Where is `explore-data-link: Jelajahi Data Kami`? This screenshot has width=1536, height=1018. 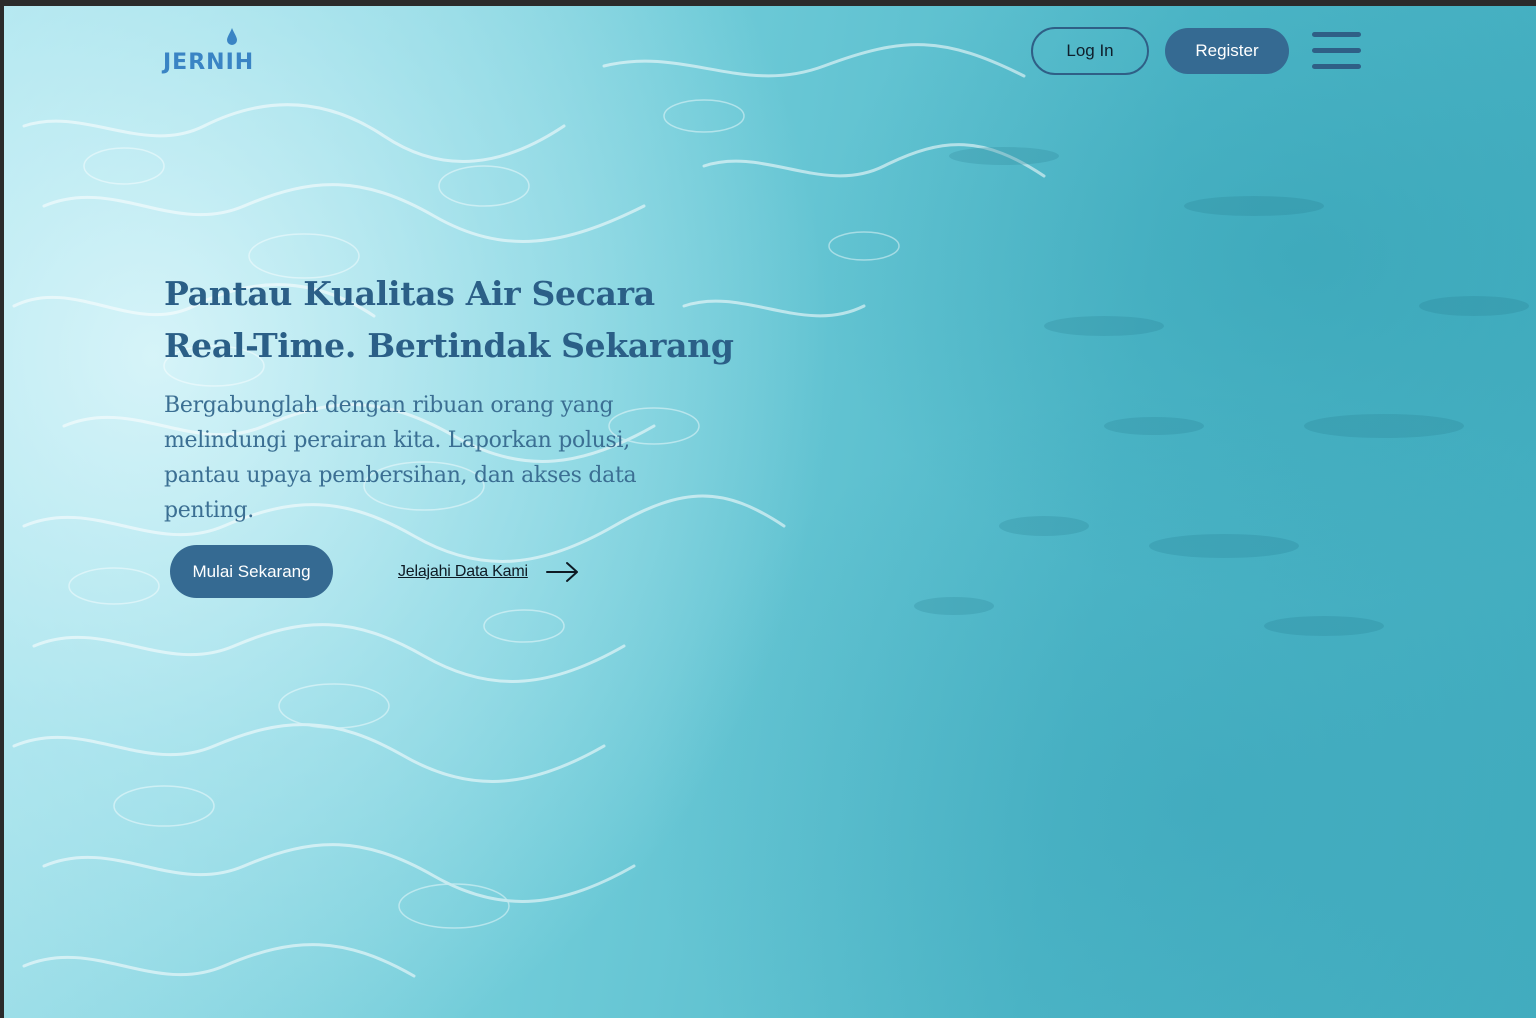 explore-data-link: Jelajahi Data Kami is located at coordinates (489, 572).